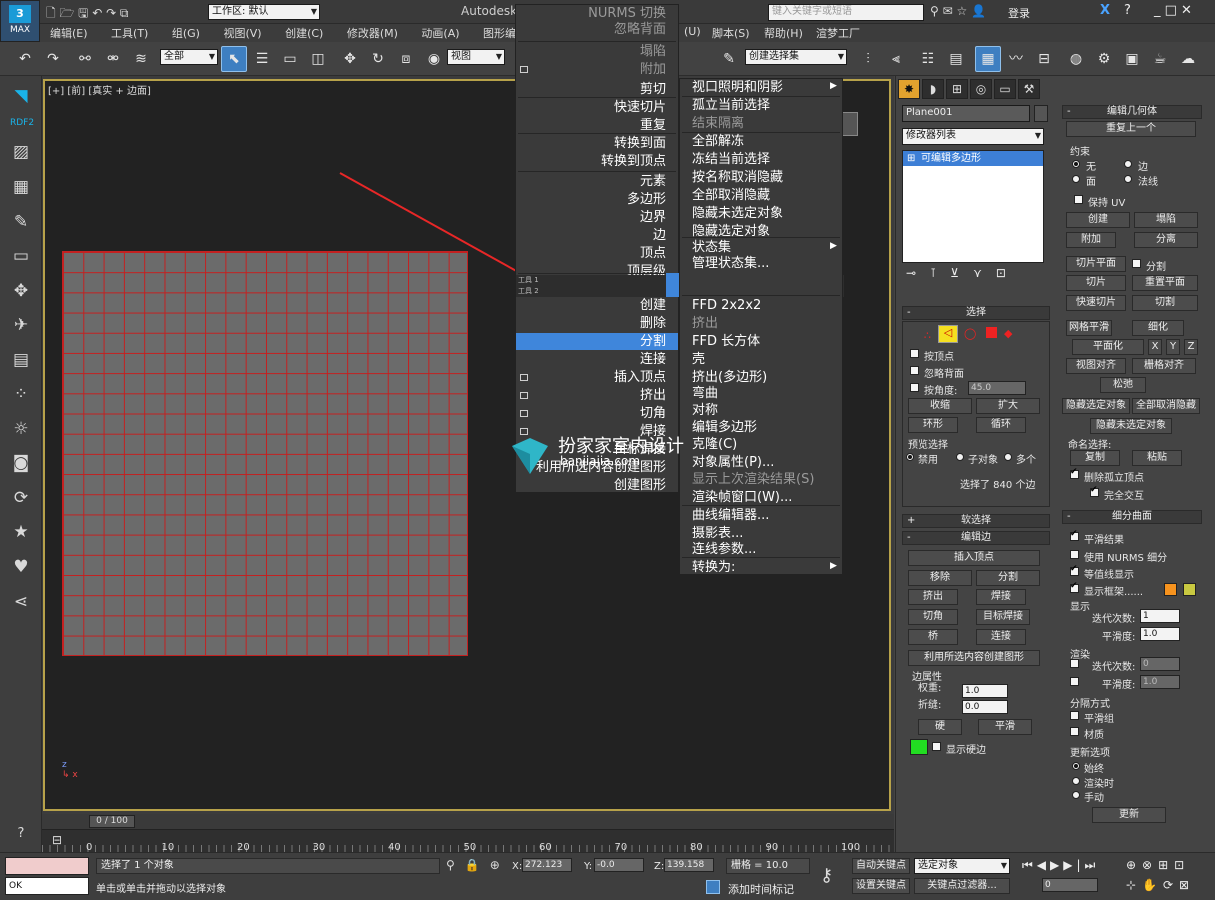  What do you see at coordinates (1123, 385) in the screenshot?
I see `relax-button: 松弛` at bounding box center [1123, 385].